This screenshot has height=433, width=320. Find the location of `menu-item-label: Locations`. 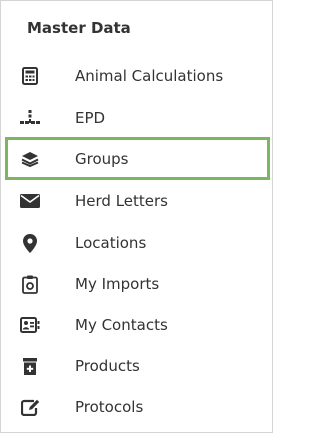

menu-item-label: Locations is located at coordinates (111, 243).